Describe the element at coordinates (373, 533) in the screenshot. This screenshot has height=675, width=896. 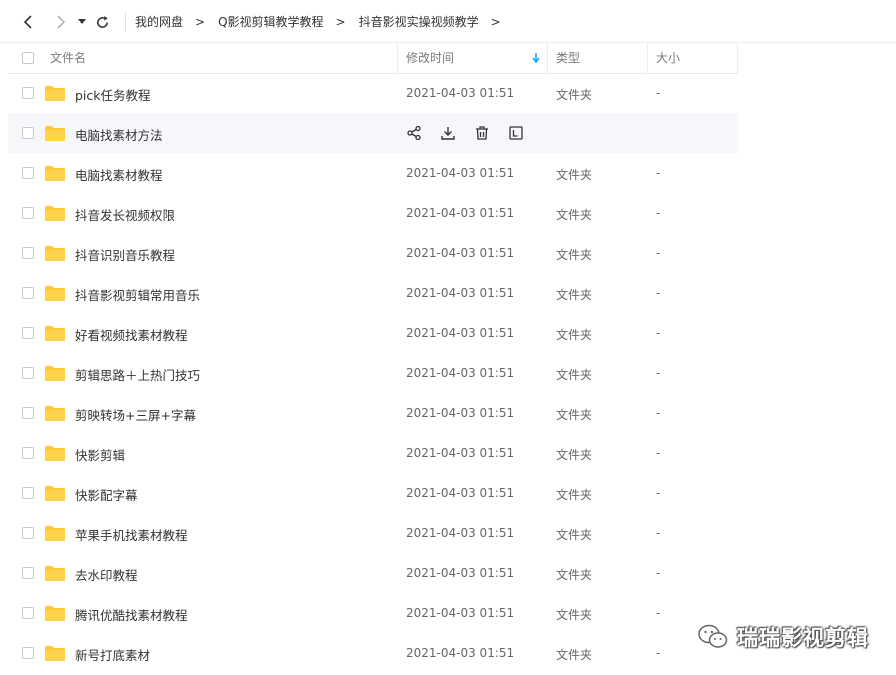
I see `file-row: 苹果手机找素材教程 2021-04-03 01:51 文件夹 -` at that location.